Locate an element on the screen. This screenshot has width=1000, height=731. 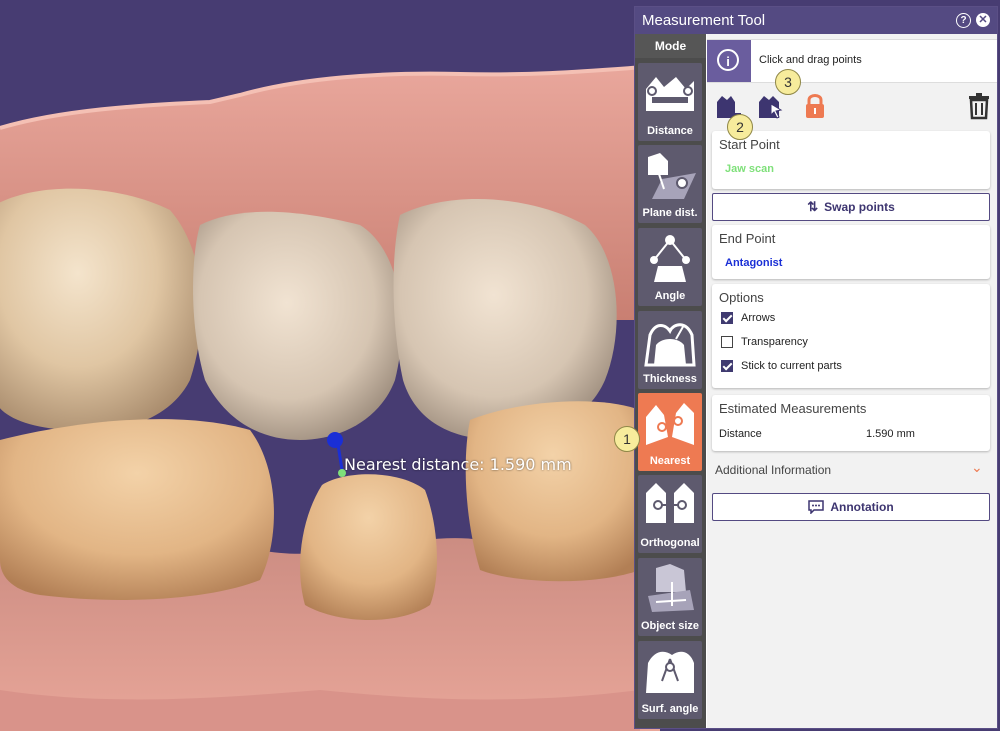
mode-object-size-button: Object size is located at coordinates (670, 597).